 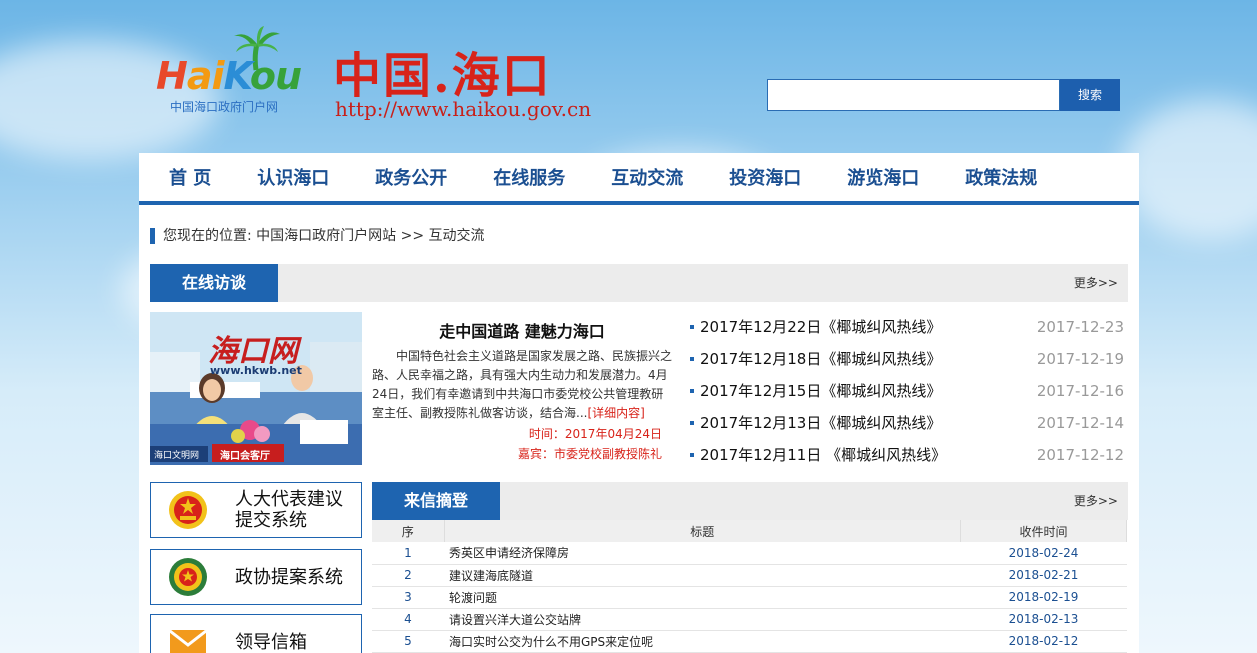 I want to click on news-title: 2017年12月22日《椰城纠风热线》, so click(x=820, y=327).